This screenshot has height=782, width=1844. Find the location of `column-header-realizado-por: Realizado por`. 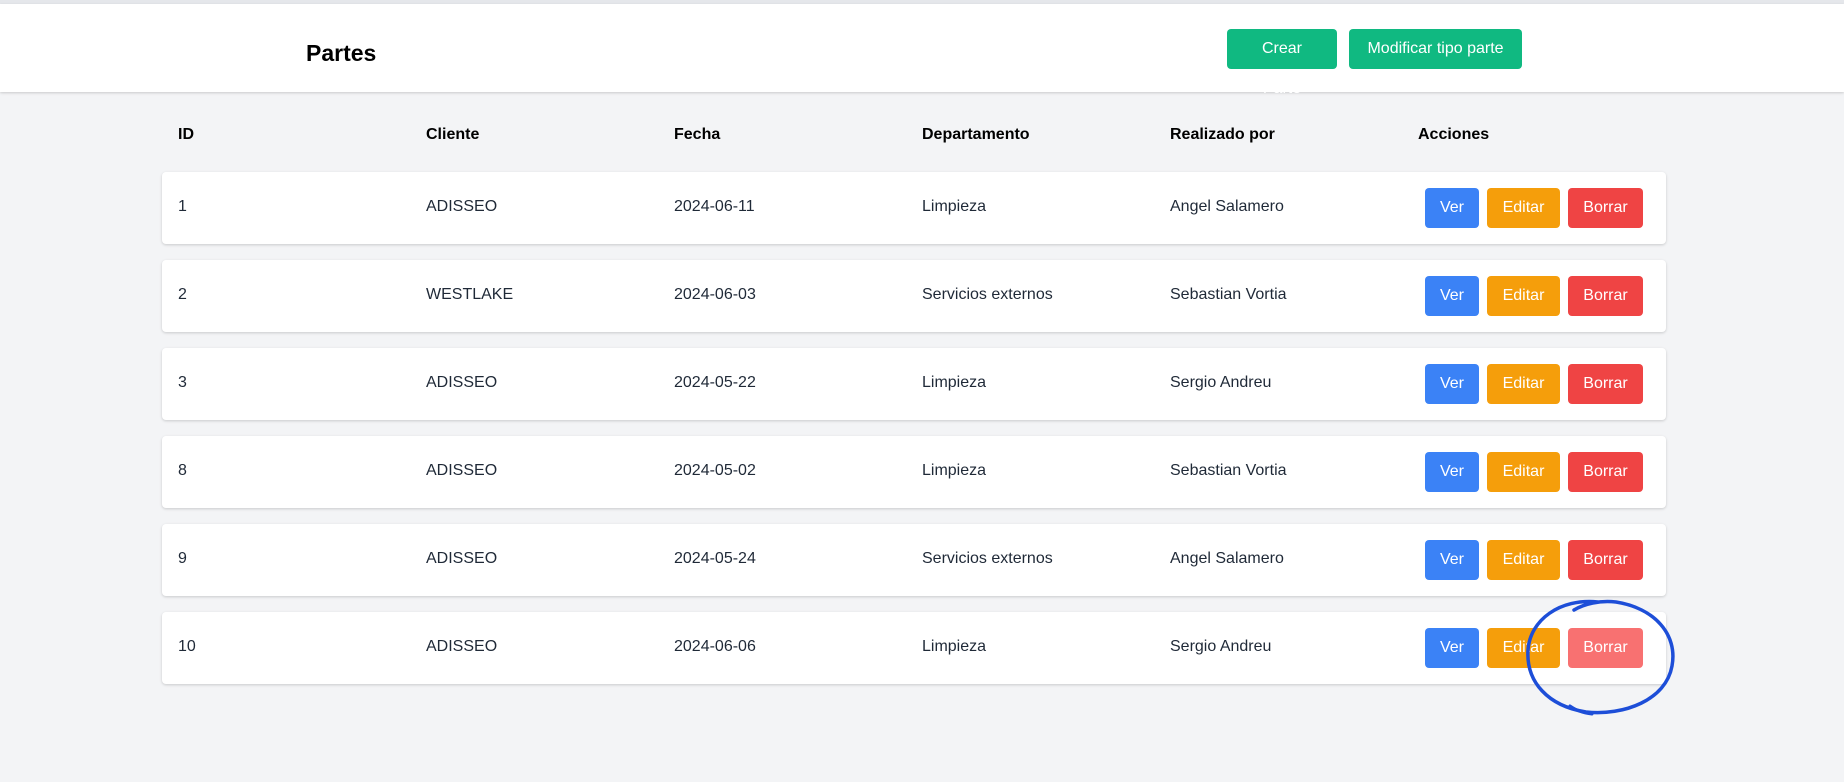

column-header-realizado-por: Realizado por is located at coordinates (1222, 134).